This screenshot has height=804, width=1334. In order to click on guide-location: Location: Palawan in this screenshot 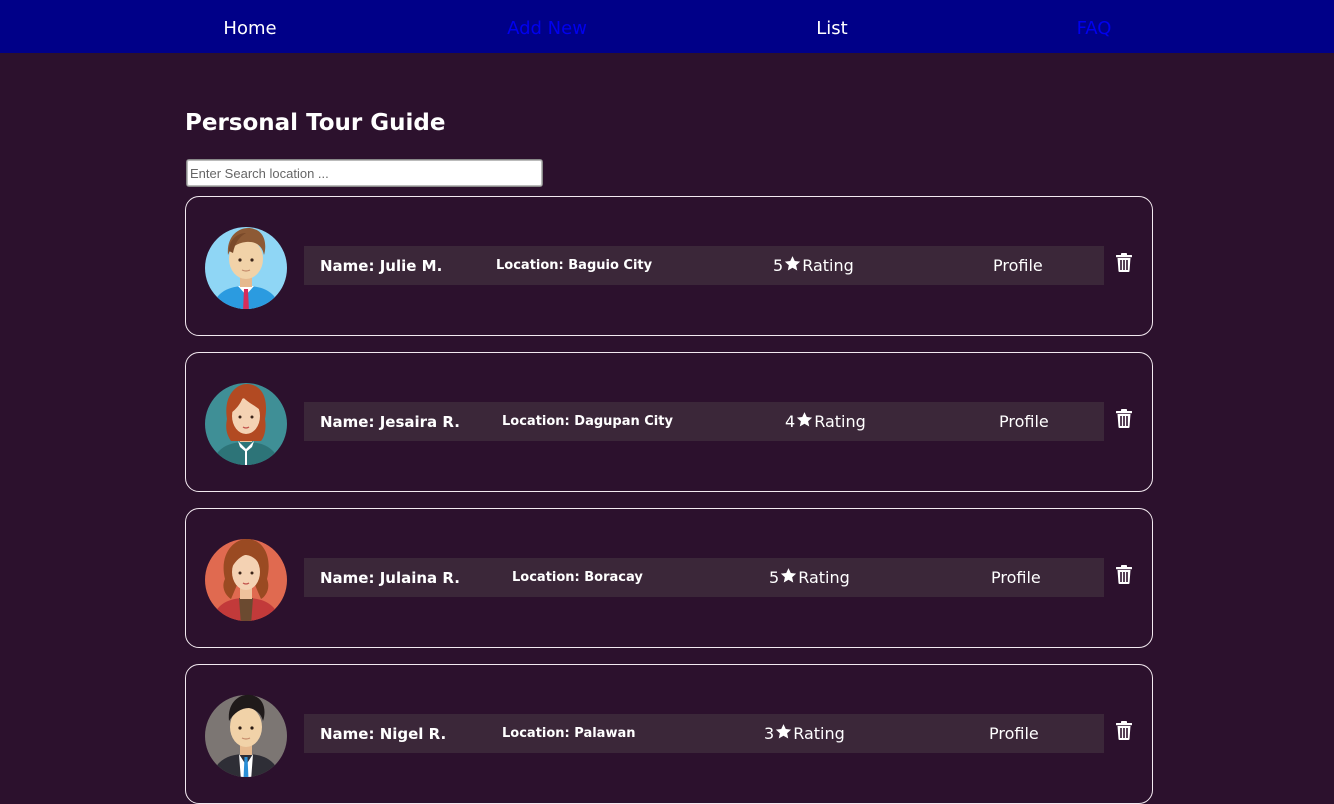, I will do `click(569, 733)`.